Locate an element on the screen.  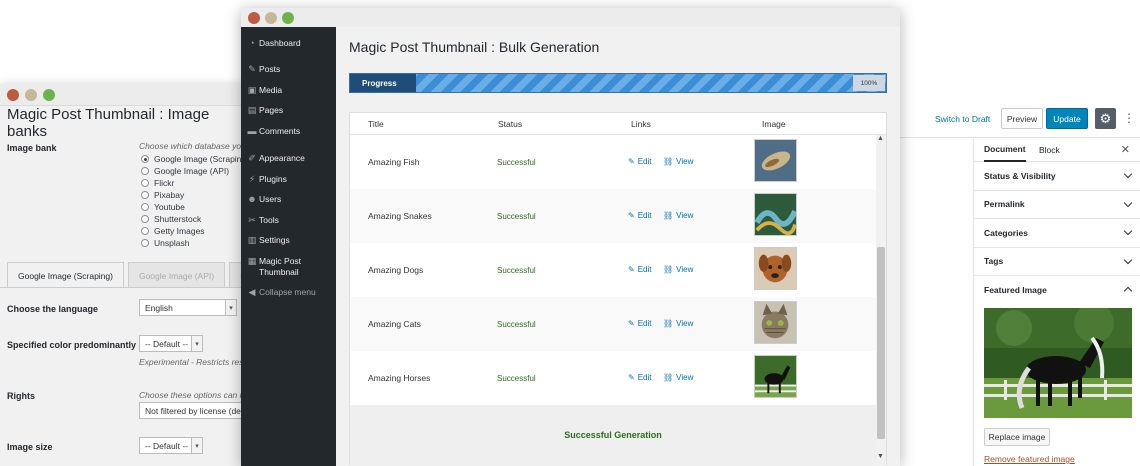
sidebar-item: ▬ Comments is located at coordinates (288, 131).